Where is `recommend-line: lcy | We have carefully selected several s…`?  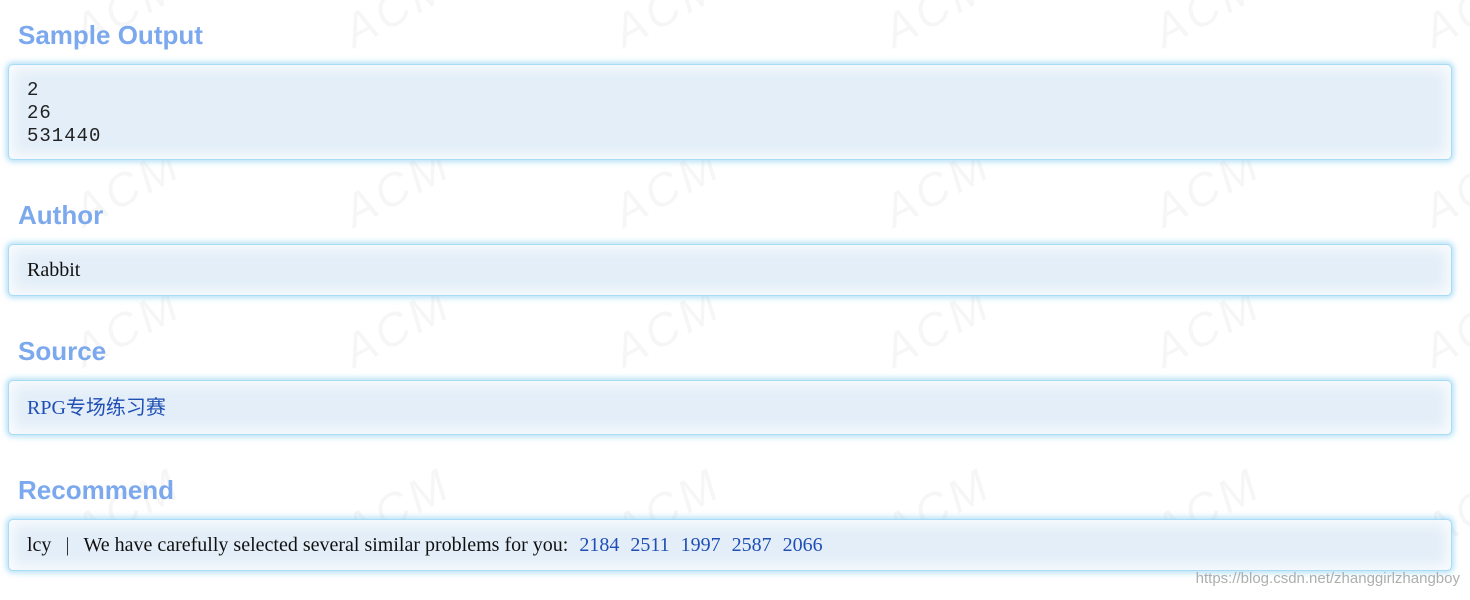
recommend-line: lcy | We have carefully selected several s… is located at coordinates (428, 545).